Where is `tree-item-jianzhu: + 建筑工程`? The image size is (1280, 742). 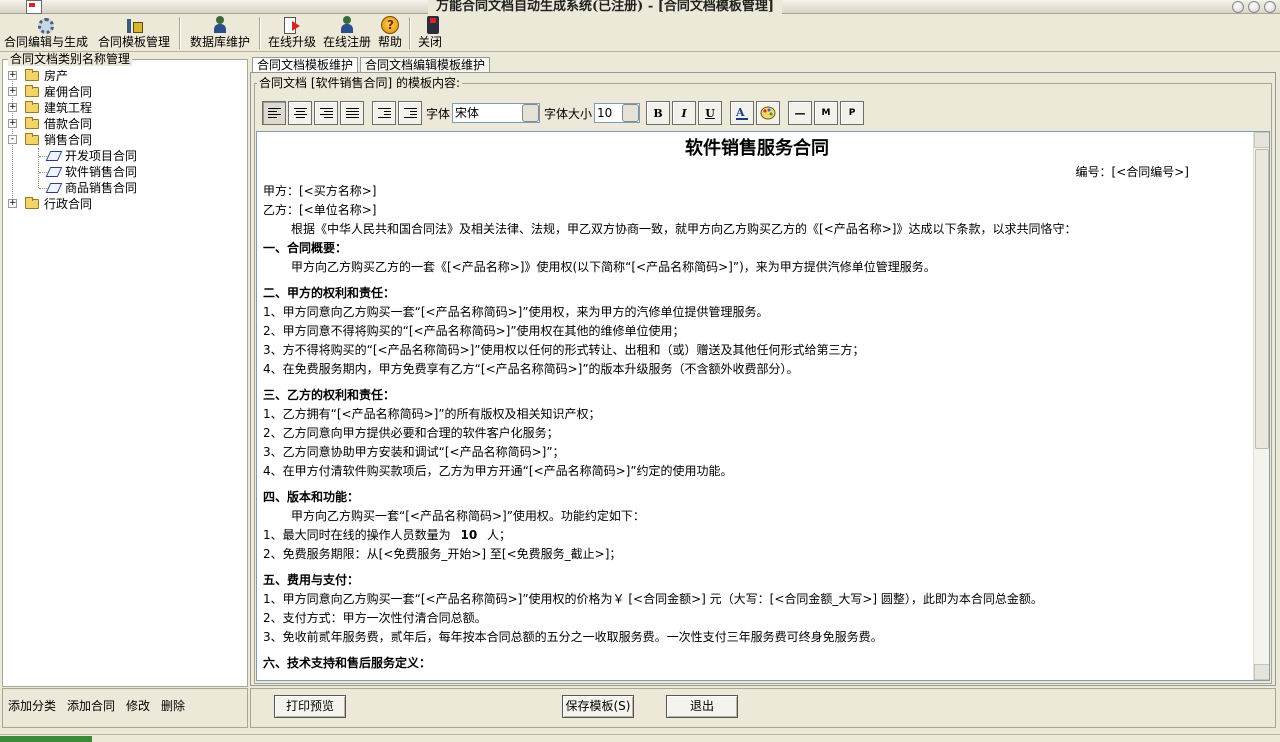 tree-item-jianzhu: + 建筑工程 is located at coordinates (125, 108).